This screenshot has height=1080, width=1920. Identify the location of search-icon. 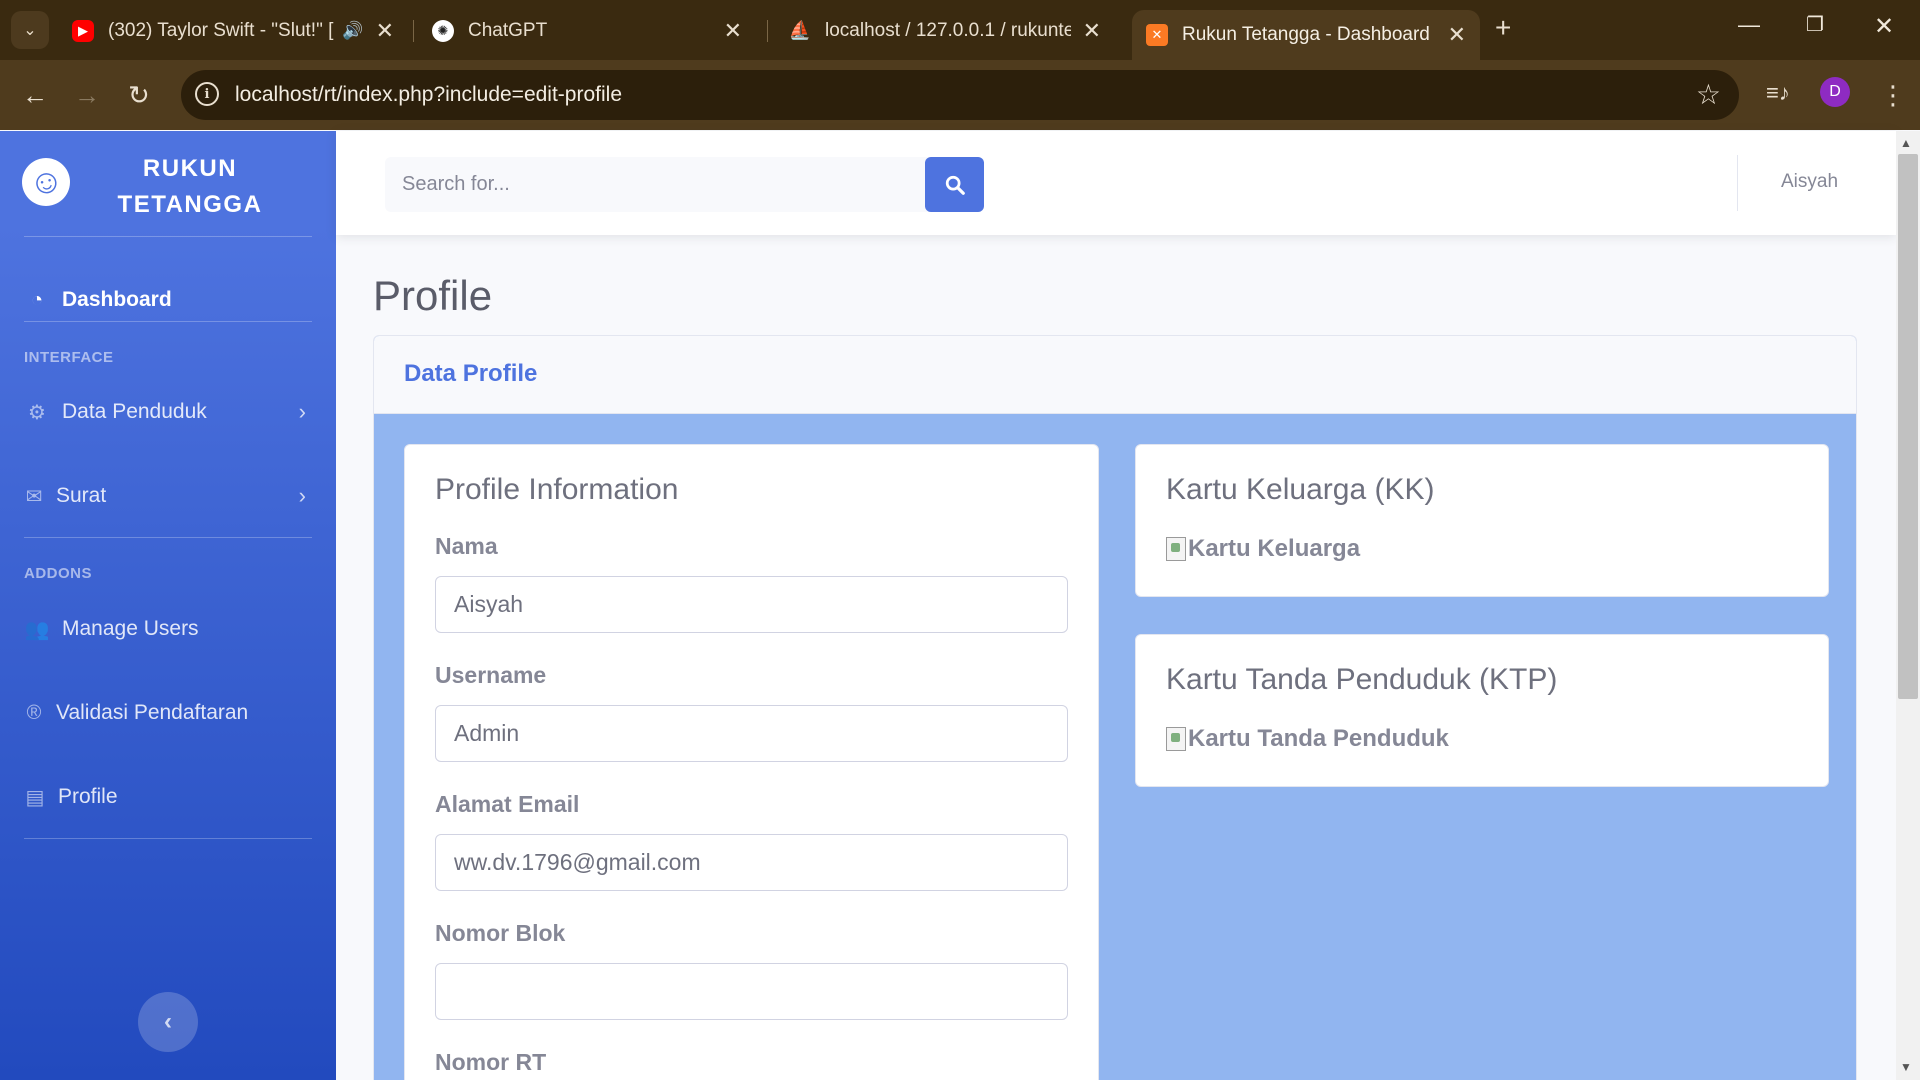
(955, 185).